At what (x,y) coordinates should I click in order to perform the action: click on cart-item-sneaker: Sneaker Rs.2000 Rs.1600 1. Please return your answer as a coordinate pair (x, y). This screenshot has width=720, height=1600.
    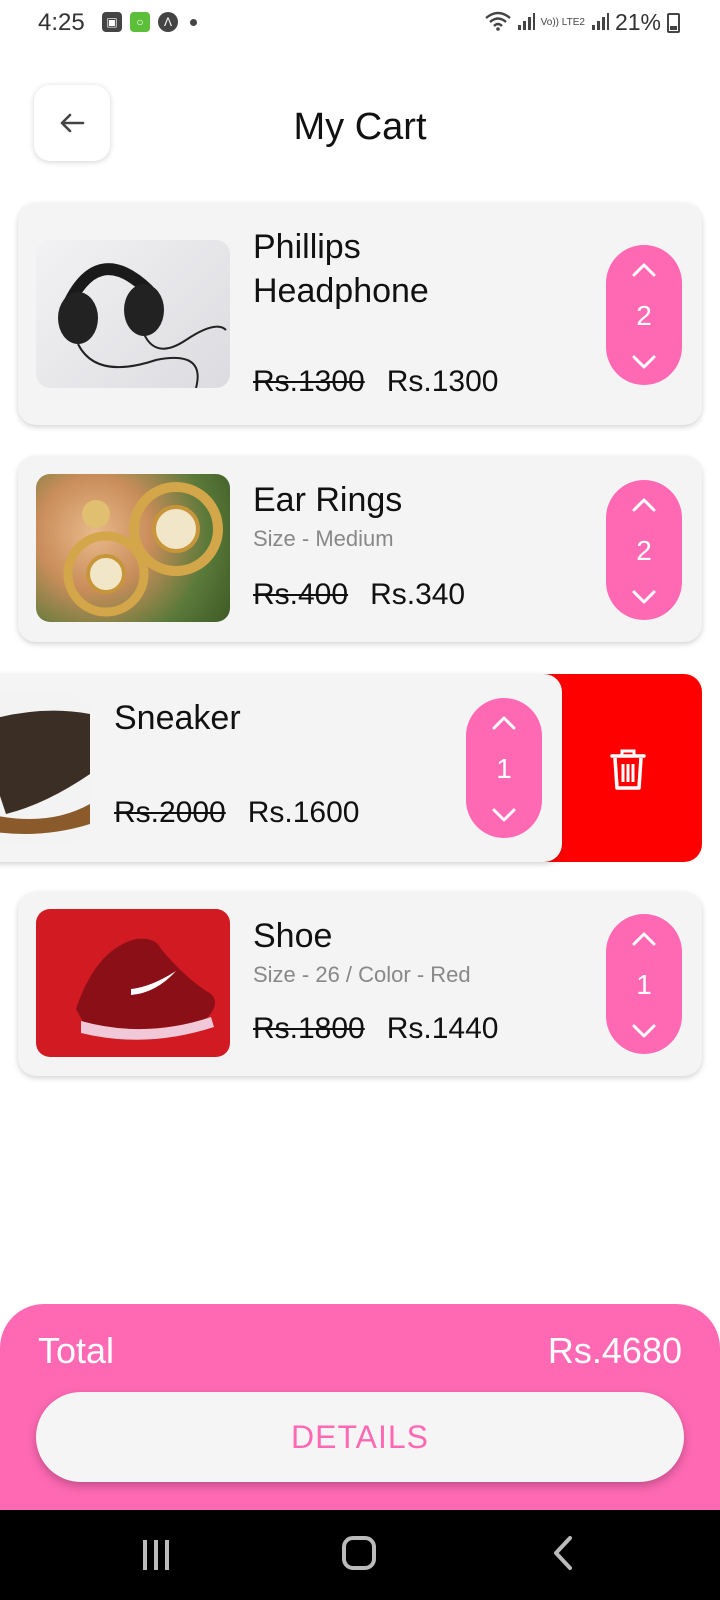
    Looking at the image, I should click on (281, 768).